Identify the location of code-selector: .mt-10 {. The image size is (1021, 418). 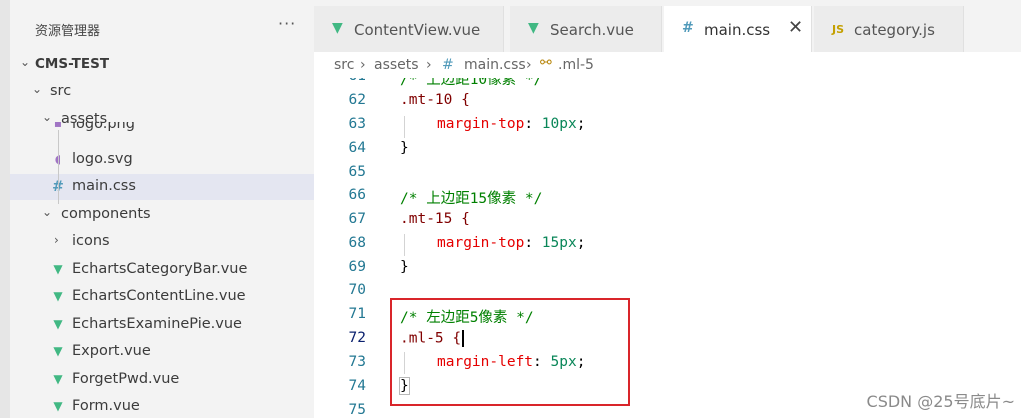
(435, 100).